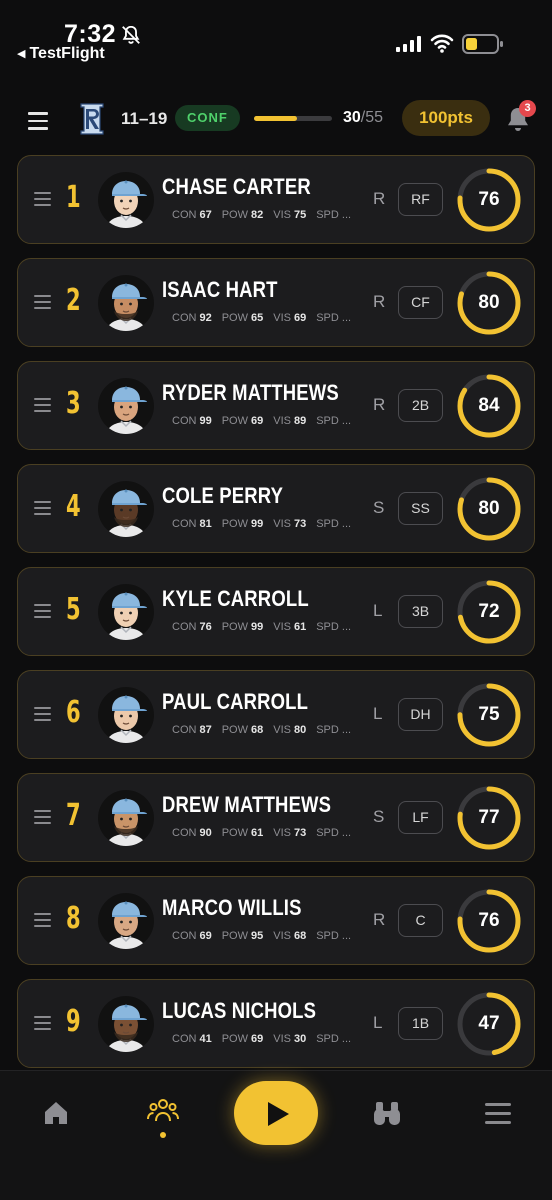 The image size is (552, 1200). I want to click on player-name: LUCAS NICHOLS, so click(239, 1010).